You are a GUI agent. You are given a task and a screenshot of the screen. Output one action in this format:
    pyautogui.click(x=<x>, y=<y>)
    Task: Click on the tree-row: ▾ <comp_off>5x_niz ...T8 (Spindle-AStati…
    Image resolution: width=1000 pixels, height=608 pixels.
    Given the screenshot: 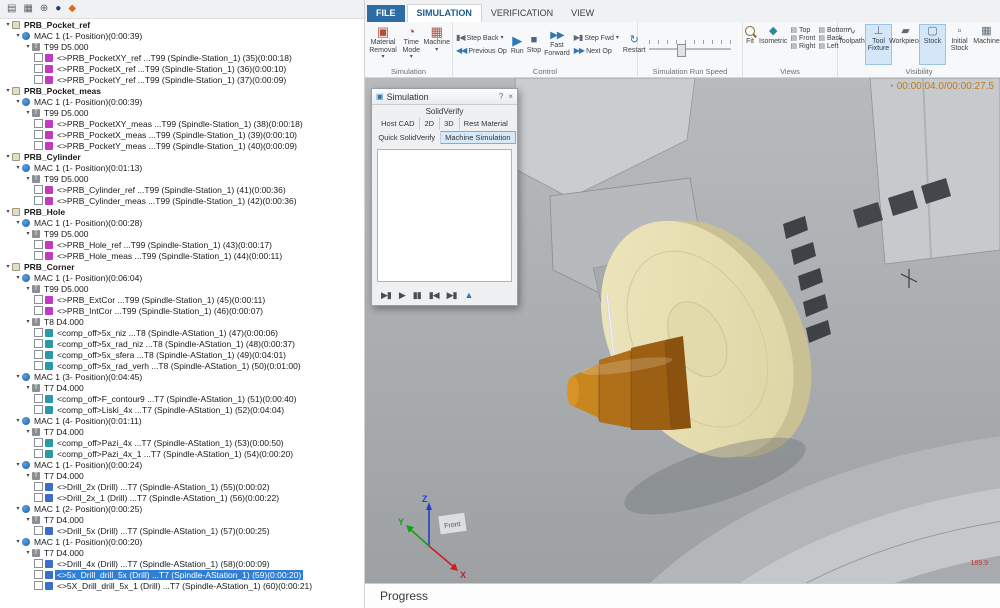 What is the action you would take?
    pyautogui.click(x=182, y=332)
    